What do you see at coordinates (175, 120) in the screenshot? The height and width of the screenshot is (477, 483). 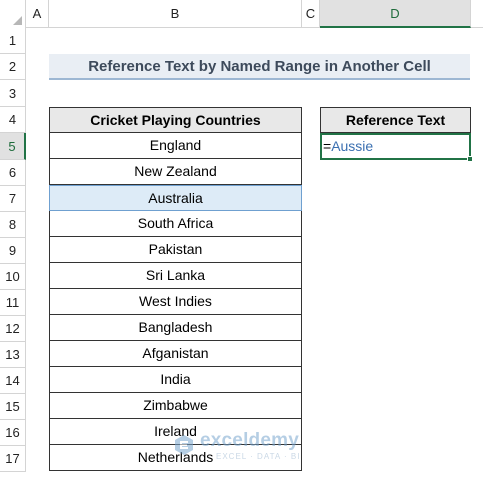 I see `countries-table-header: Cricket Playing Countries` at bounding box center [175, 120].